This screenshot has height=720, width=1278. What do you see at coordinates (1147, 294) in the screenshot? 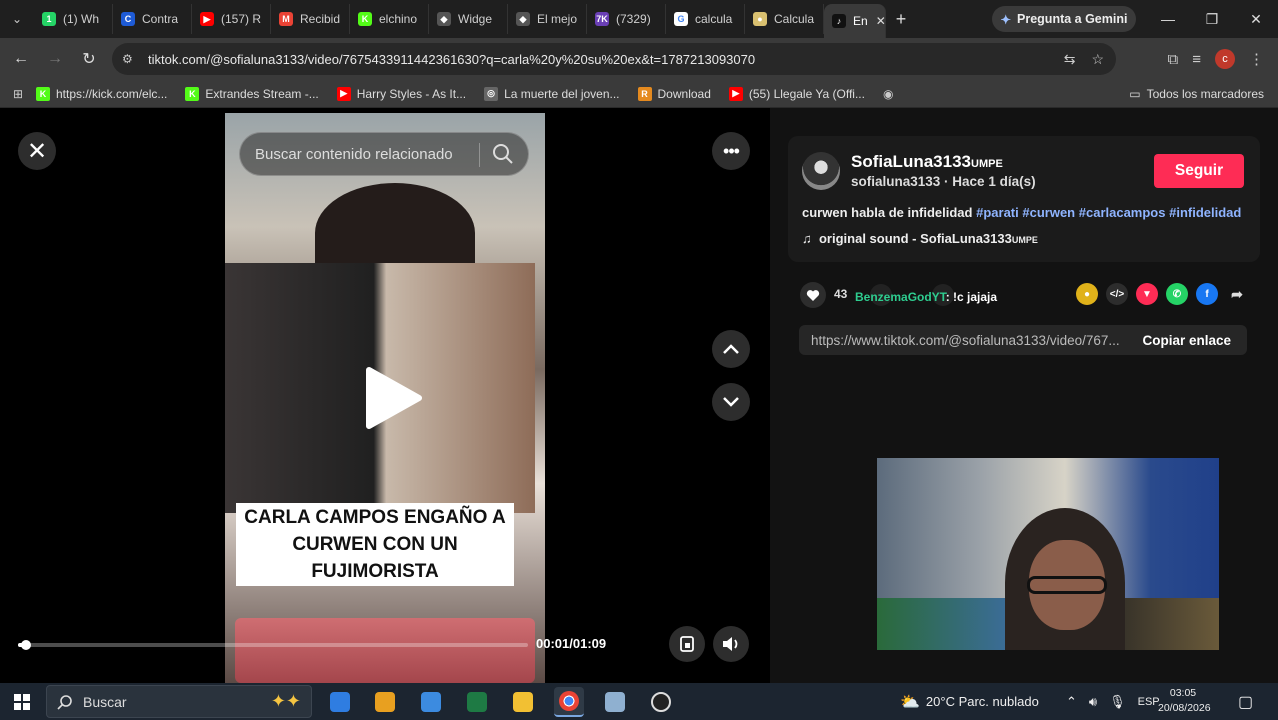
I see `send-icon: ▼` at bounding box center [1147, 294].